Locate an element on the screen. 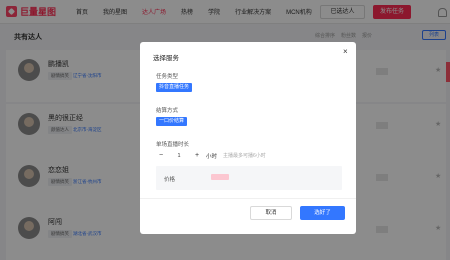  price-box: 价格 is located at coordinates (249, 178).